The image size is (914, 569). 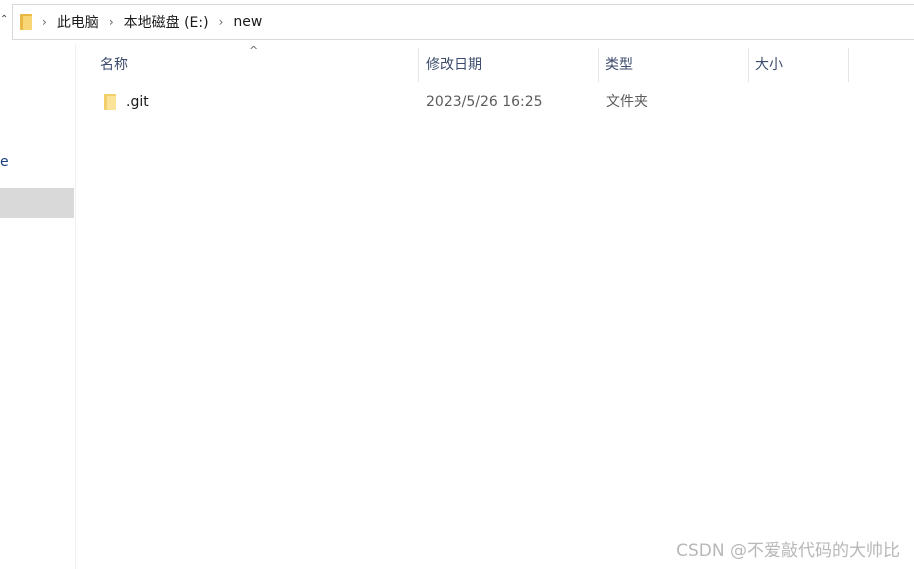 I want to click on nav-item-selected, so click(x=37, y=203).